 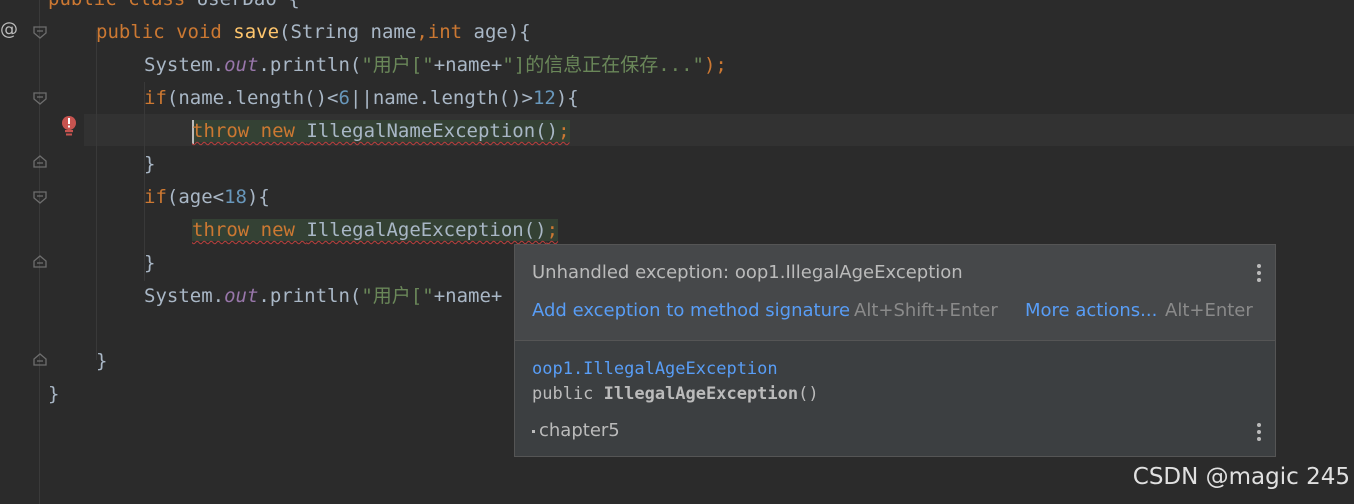 I want to click on error-bulb-icon, so click(x=69, y=126).